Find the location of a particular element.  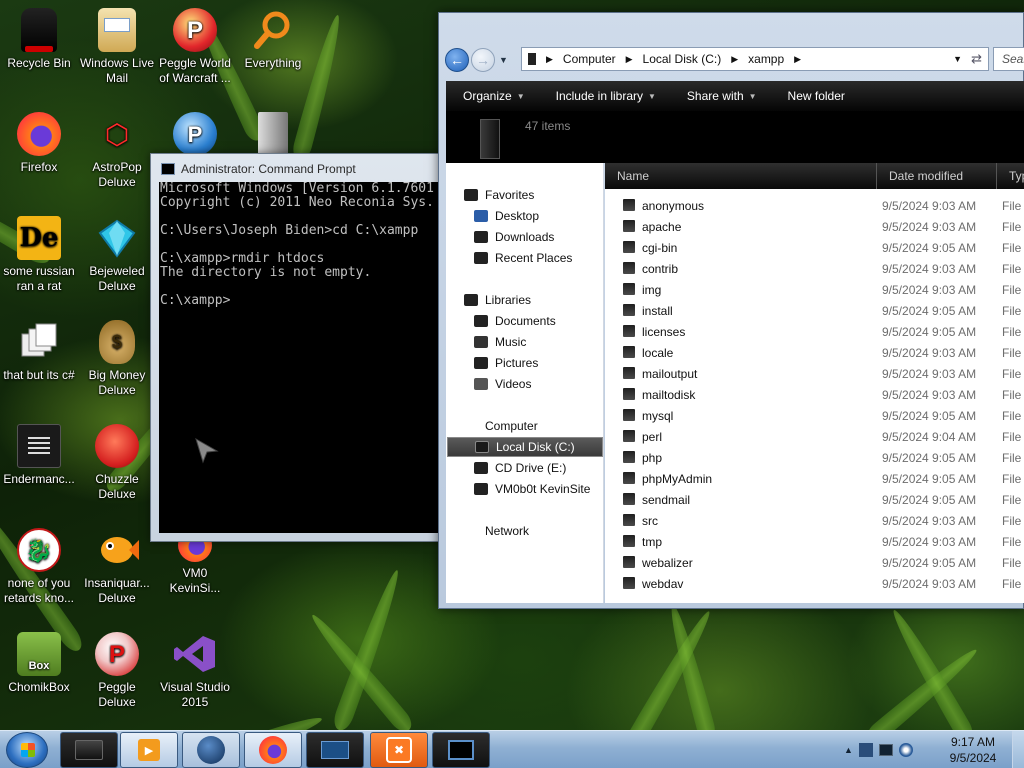

taskbar-media-player: ▶ is located at coordinates (149, 750).